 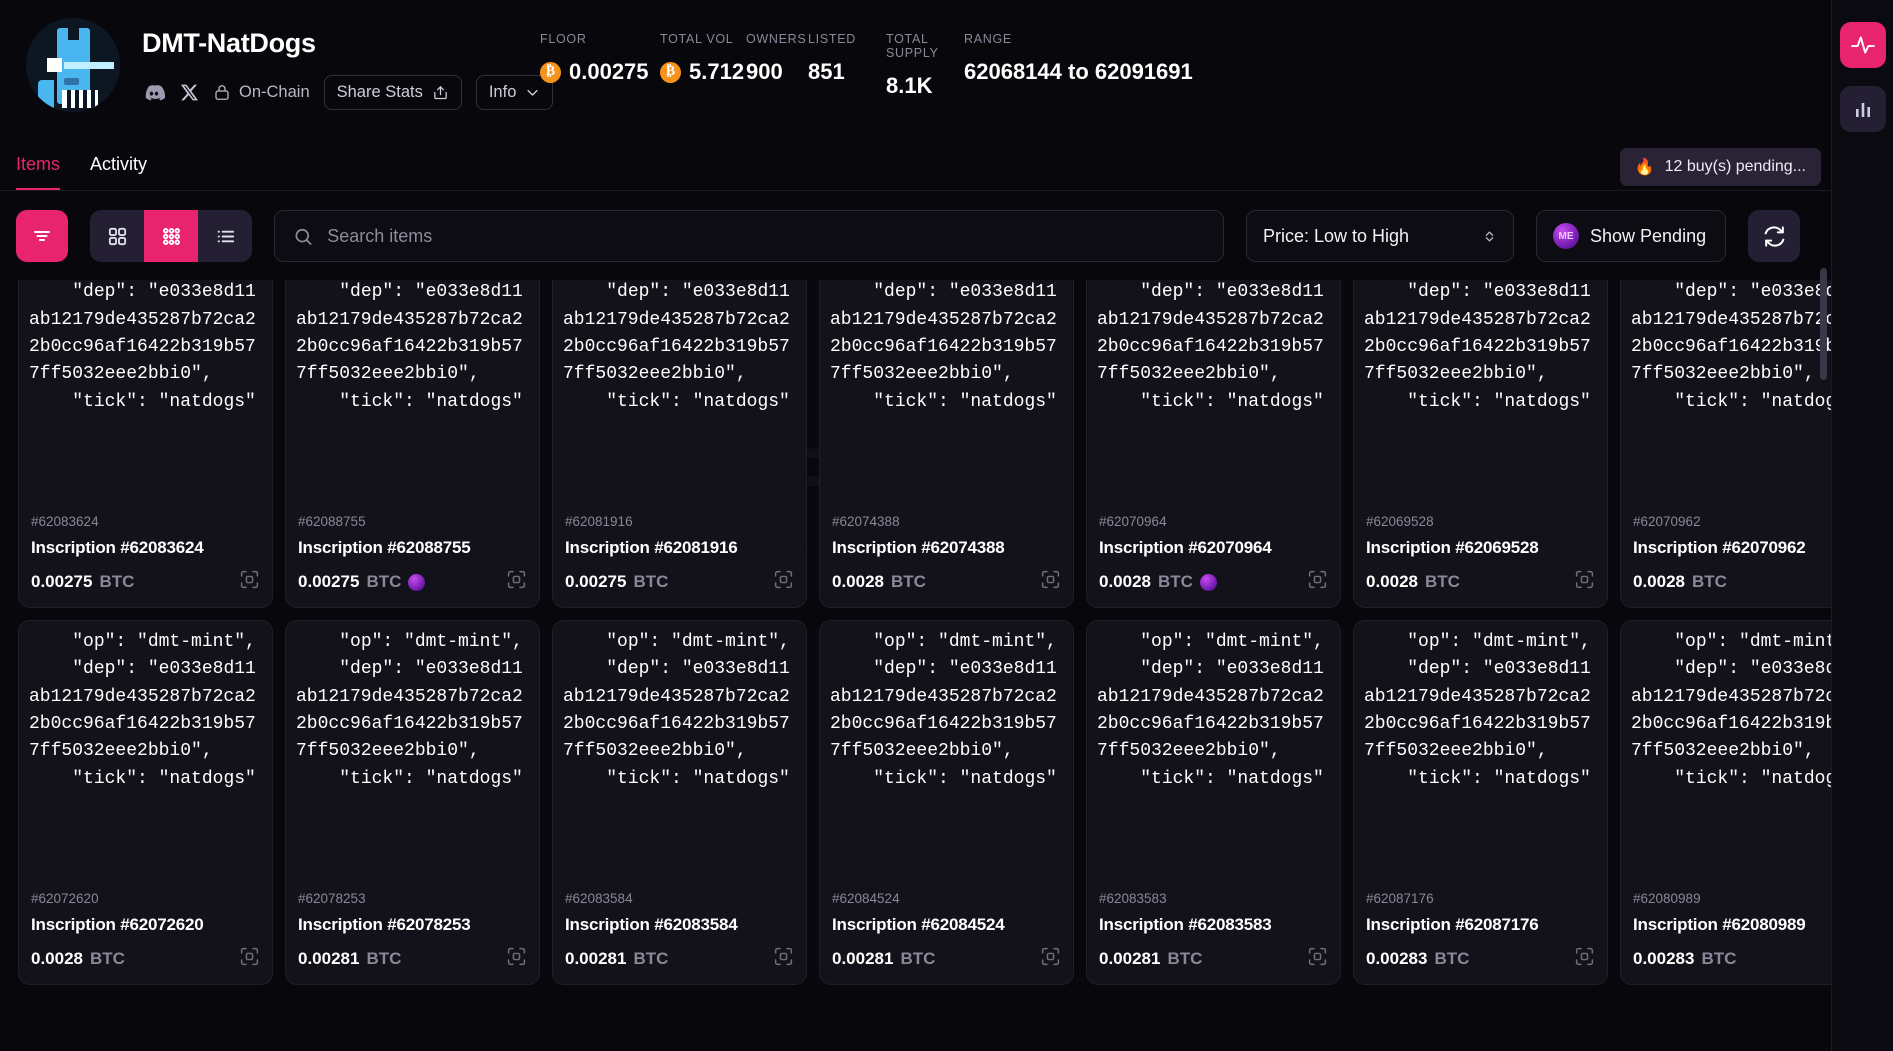 I want to click on on-chain-link: On-Chain, so click(x=261, y=92).